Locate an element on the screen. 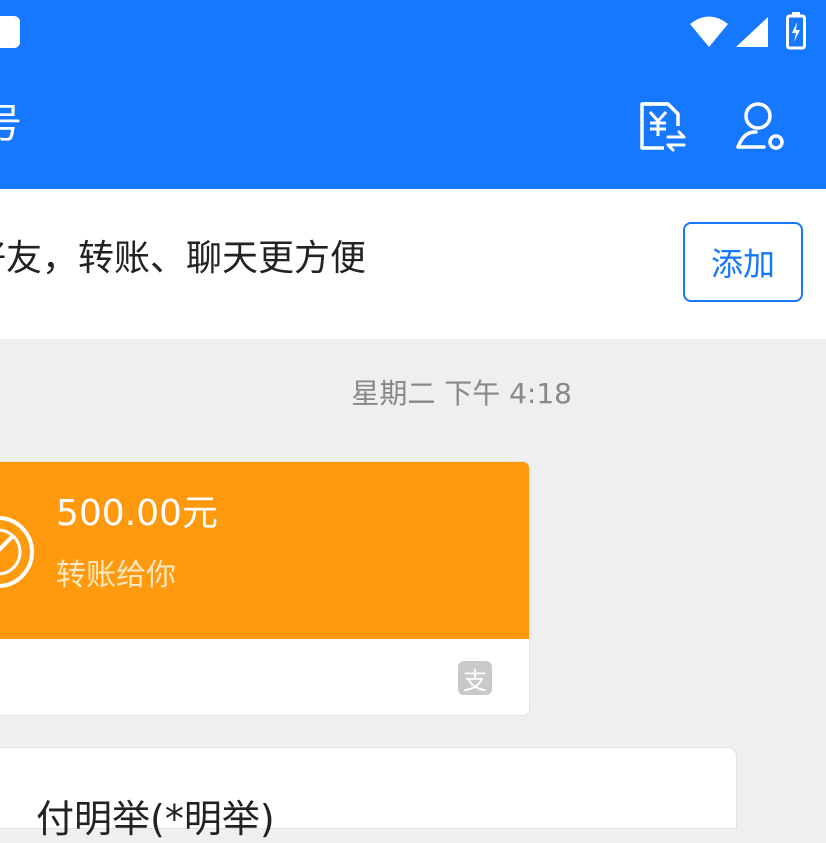  person-settings-icon is located at coordinates (761, 127).